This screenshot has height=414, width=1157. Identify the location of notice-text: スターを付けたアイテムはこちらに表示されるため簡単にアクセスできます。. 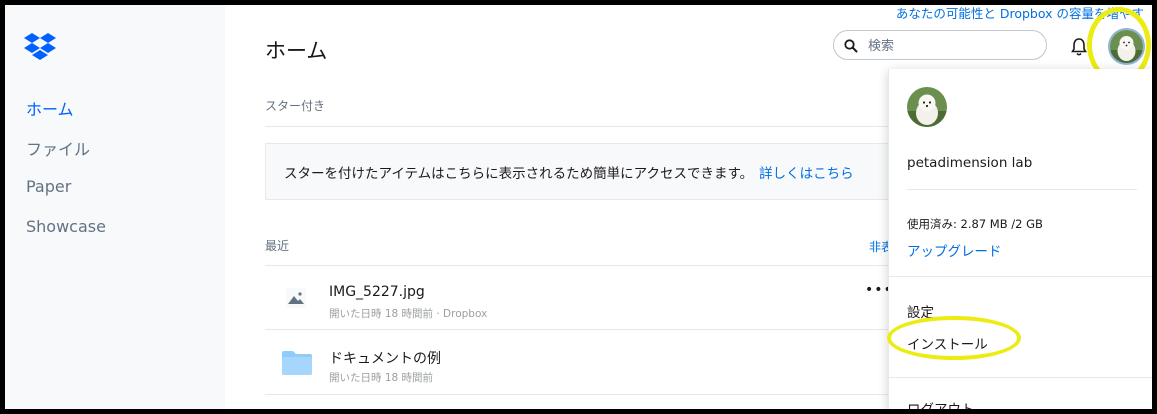
(519, 174).